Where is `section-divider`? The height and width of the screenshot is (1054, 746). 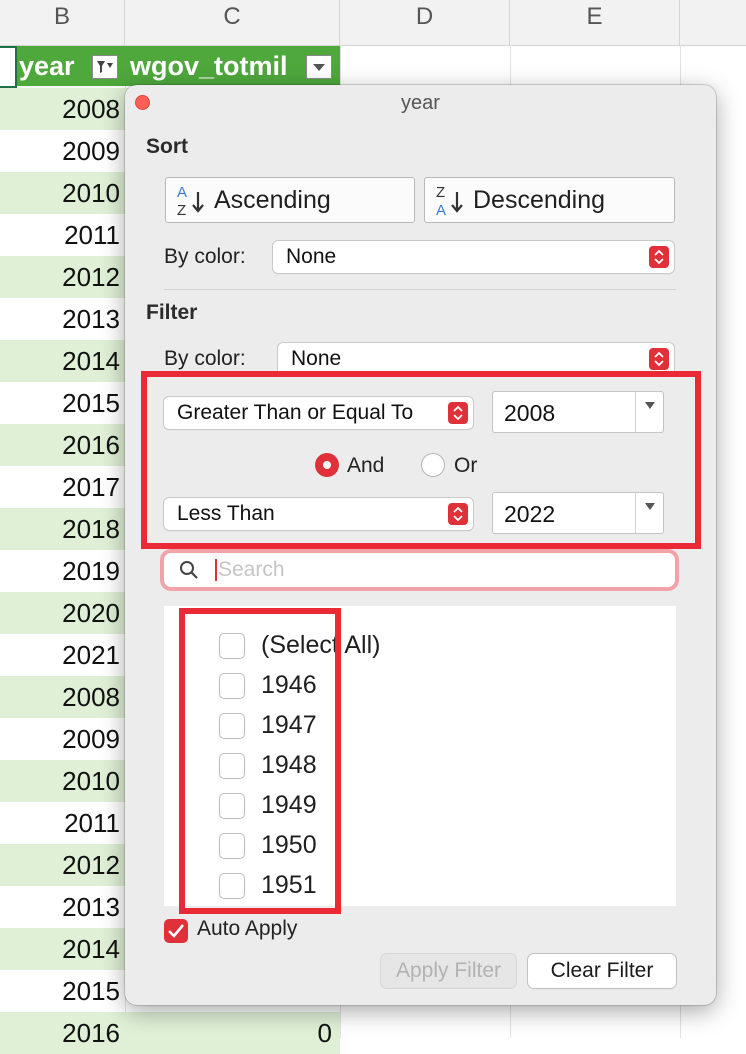 section-divider is located at coordinates (420, 289).